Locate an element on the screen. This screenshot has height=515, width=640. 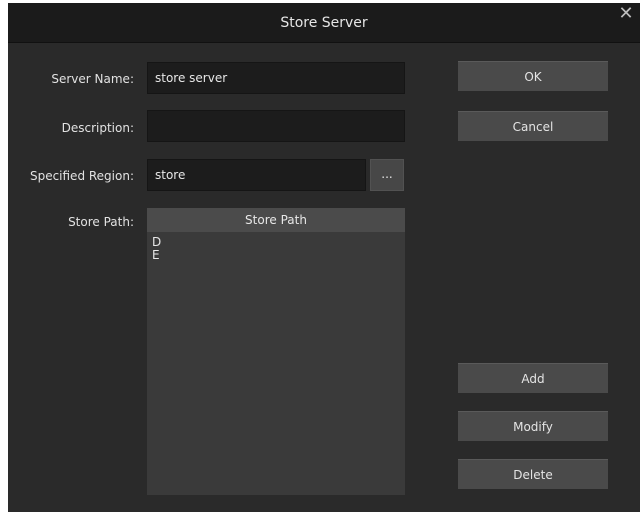
store-path-list-body: D E is located at coordinates (276, 247).